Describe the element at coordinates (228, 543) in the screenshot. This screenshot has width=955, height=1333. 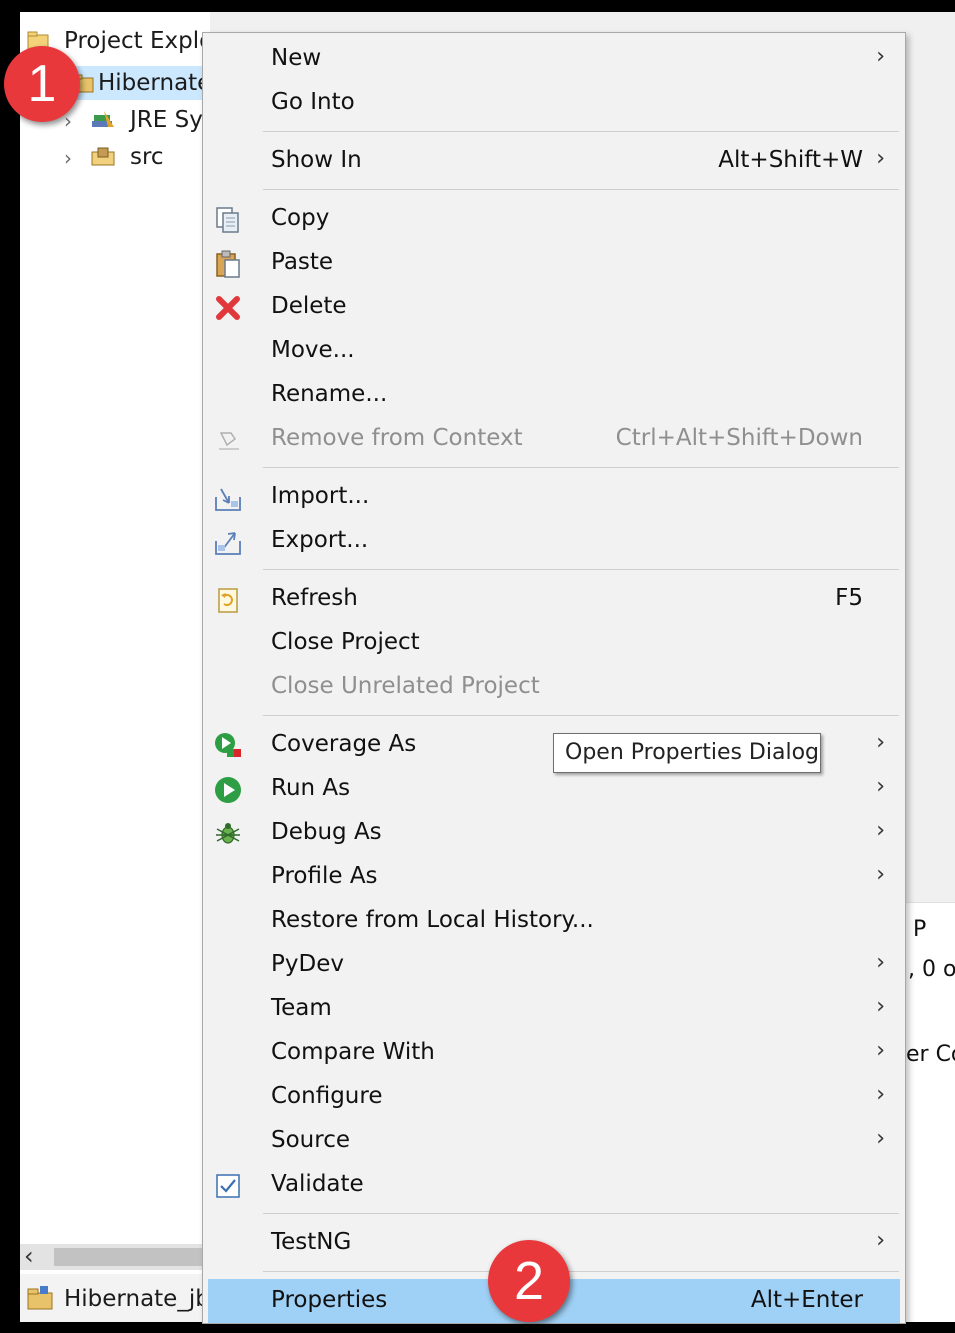
I see `export-icon` at that location.